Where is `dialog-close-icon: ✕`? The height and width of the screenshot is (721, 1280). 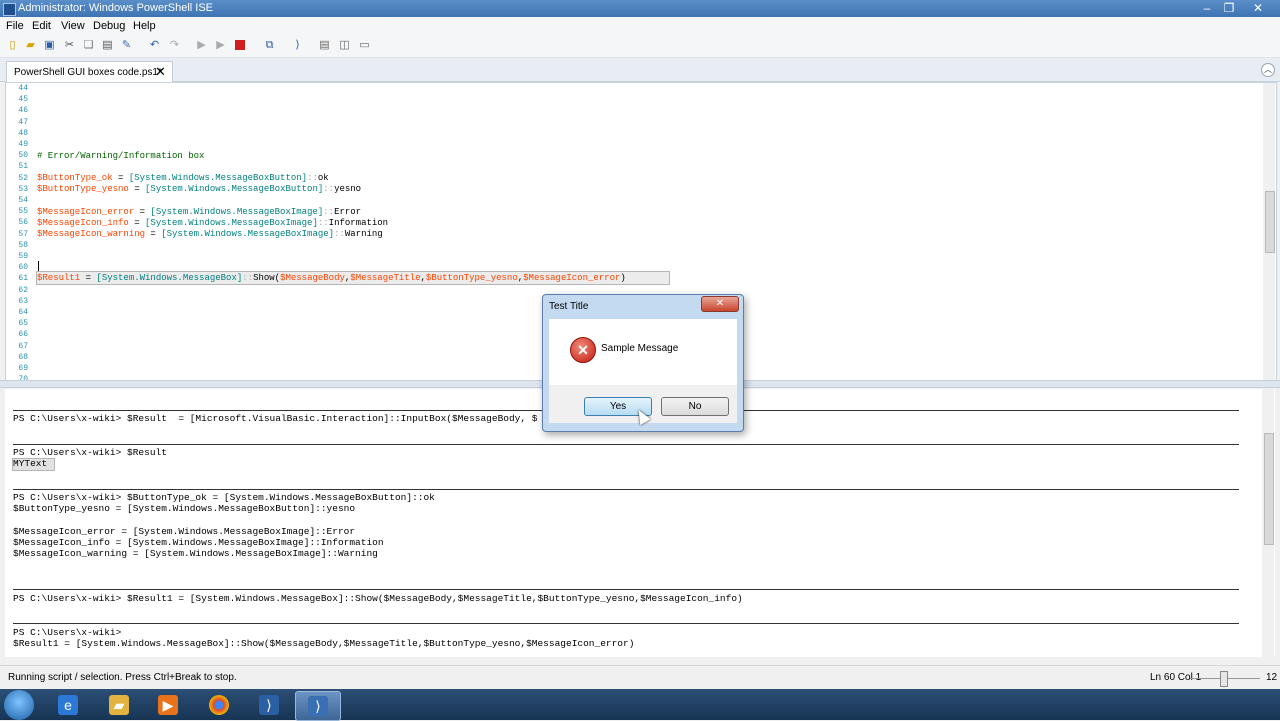 dialog-close-icon: ✕ is located at coordinates (720, 304).